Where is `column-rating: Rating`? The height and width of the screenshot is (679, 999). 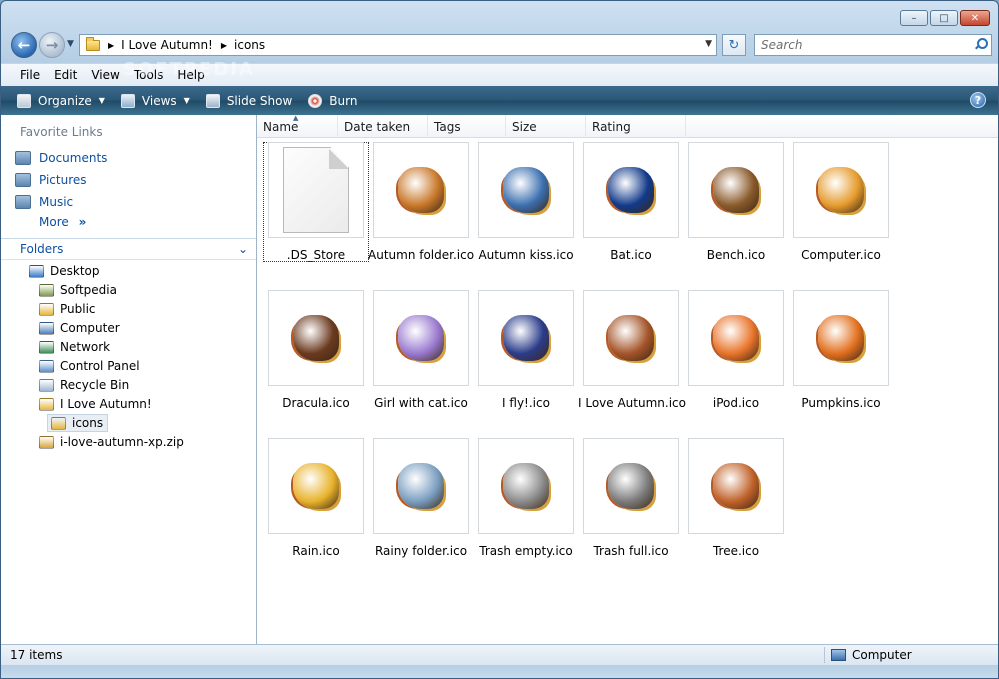
column-rating: Rating is located at coordinates (636, 126).